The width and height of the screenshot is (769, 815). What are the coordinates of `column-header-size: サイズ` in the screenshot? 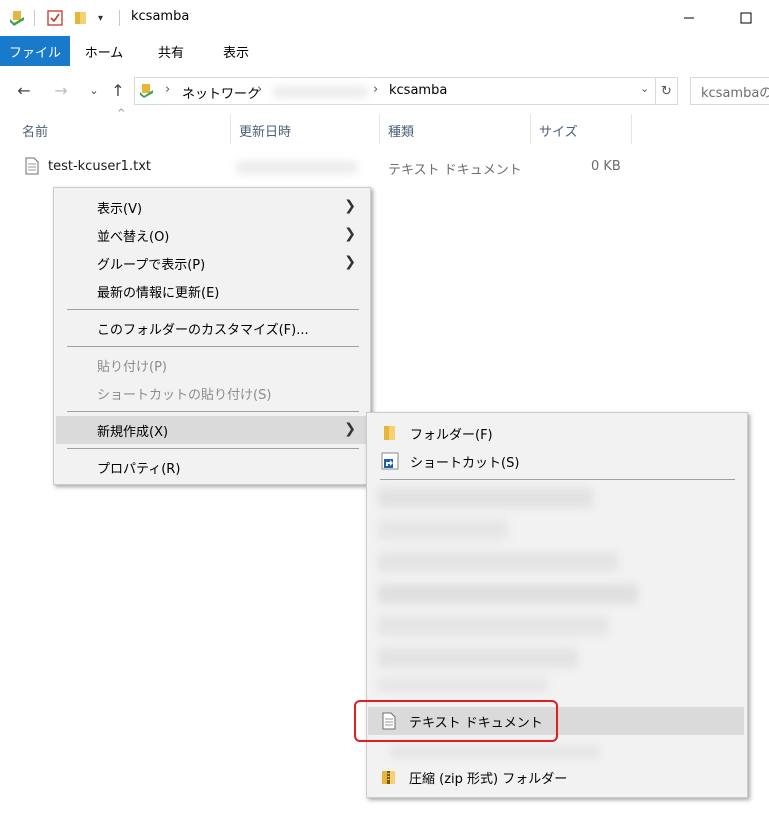 It's located at (581, 130).